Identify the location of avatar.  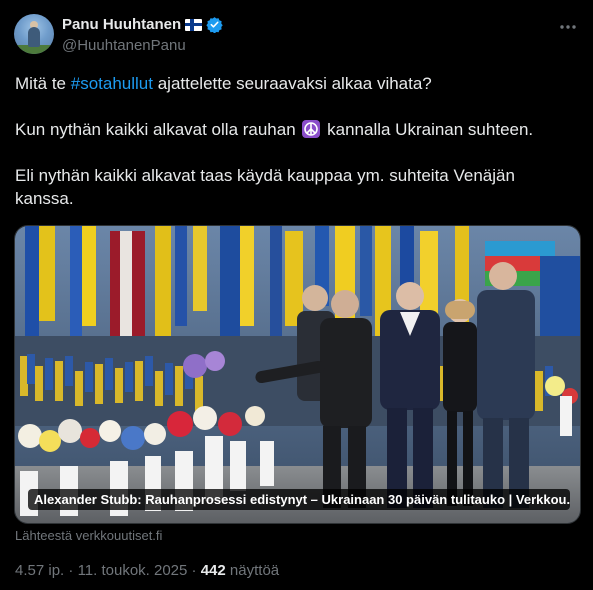
(34, 34).